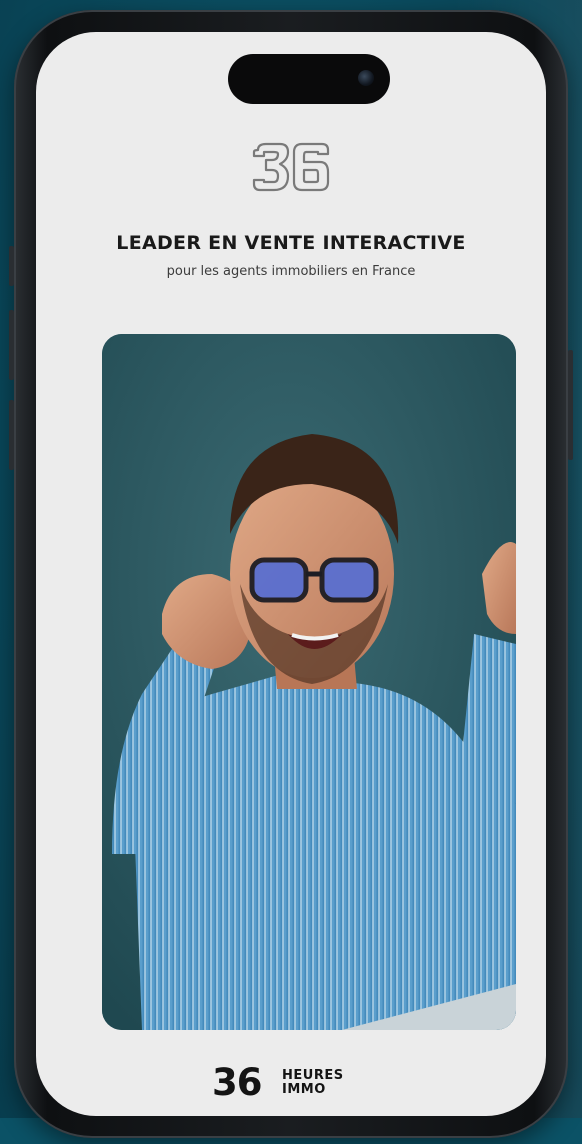  Describe the element at coordinates (291, 167) in the screenshot. I see `36-logo-outline-icon` at that location.